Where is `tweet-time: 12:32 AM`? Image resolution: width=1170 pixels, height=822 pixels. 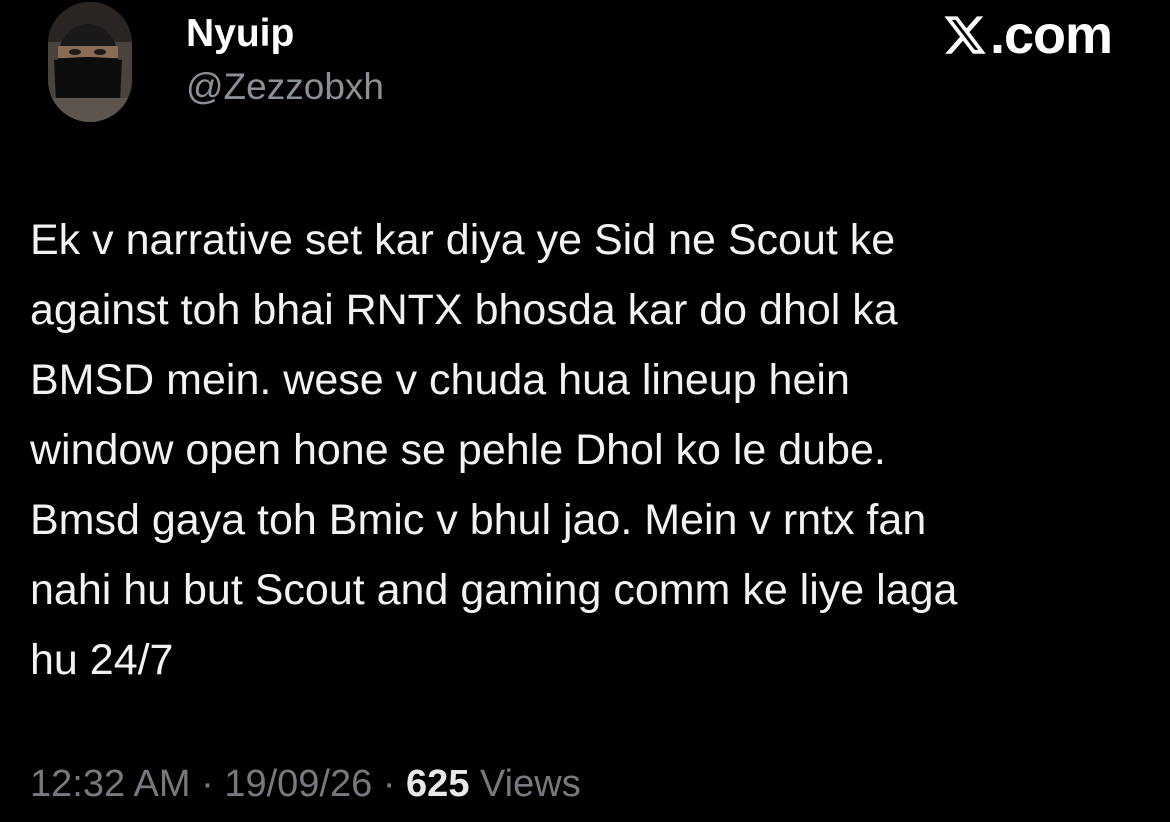
tweet-time: 12:32 AM is located at coordinates (110, 784).